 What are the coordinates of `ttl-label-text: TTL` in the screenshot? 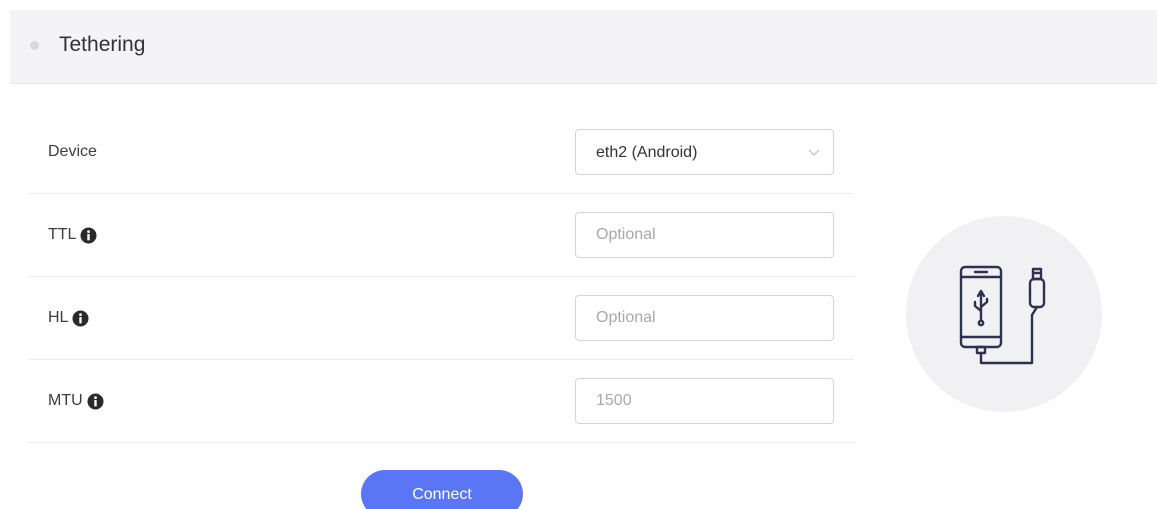 It's located at (62, 234).